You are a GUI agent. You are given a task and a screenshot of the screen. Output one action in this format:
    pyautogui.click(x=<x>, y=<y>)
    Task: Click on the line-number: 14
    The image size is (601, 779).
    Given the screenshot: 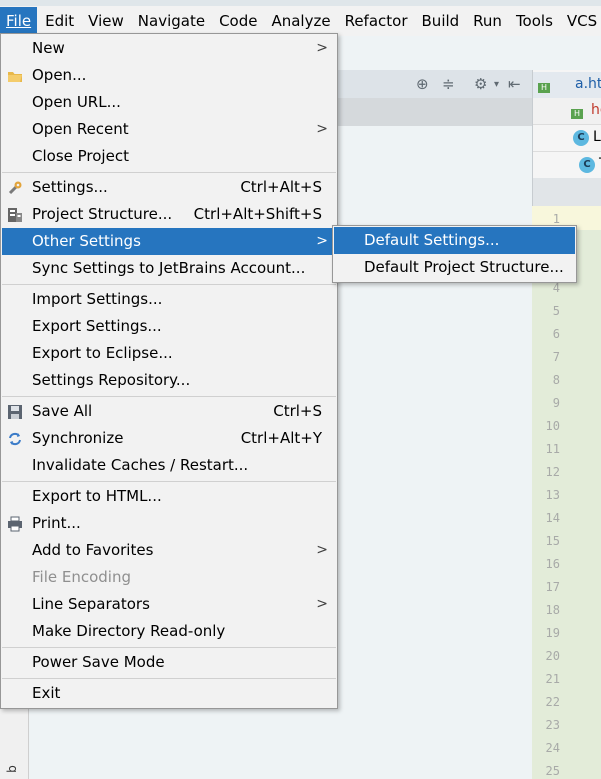 What is the action you would take?
    pyautogui.click(x=552, y=518)
    